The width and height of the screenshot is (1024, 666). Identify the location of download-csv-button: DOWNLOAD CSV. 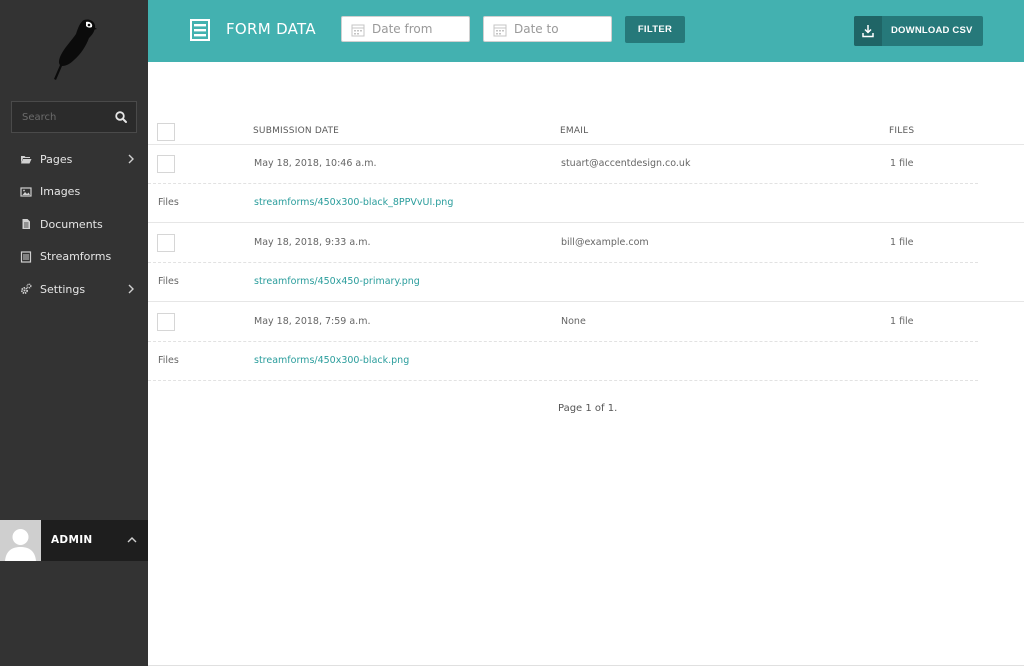
(918, 31).